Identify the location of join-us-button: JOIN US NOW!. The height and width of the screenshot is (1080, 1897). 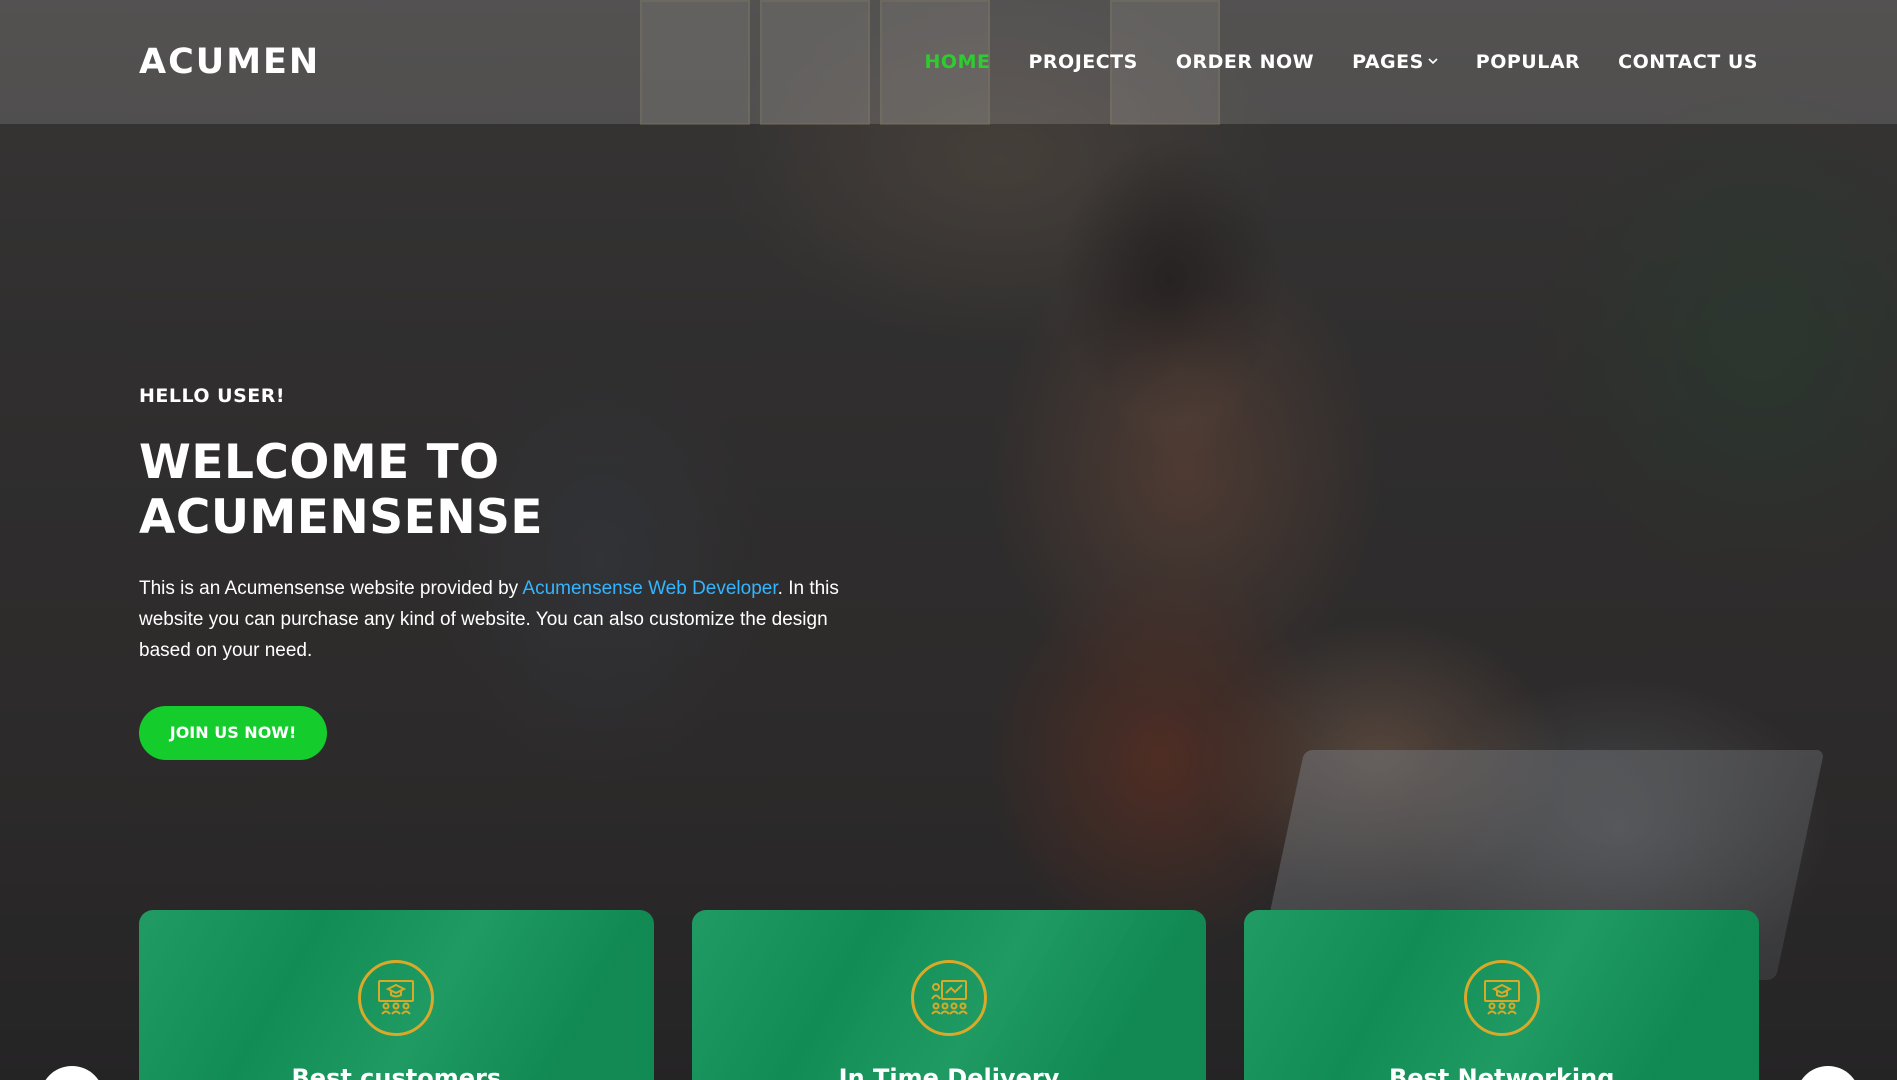
(233, 733).